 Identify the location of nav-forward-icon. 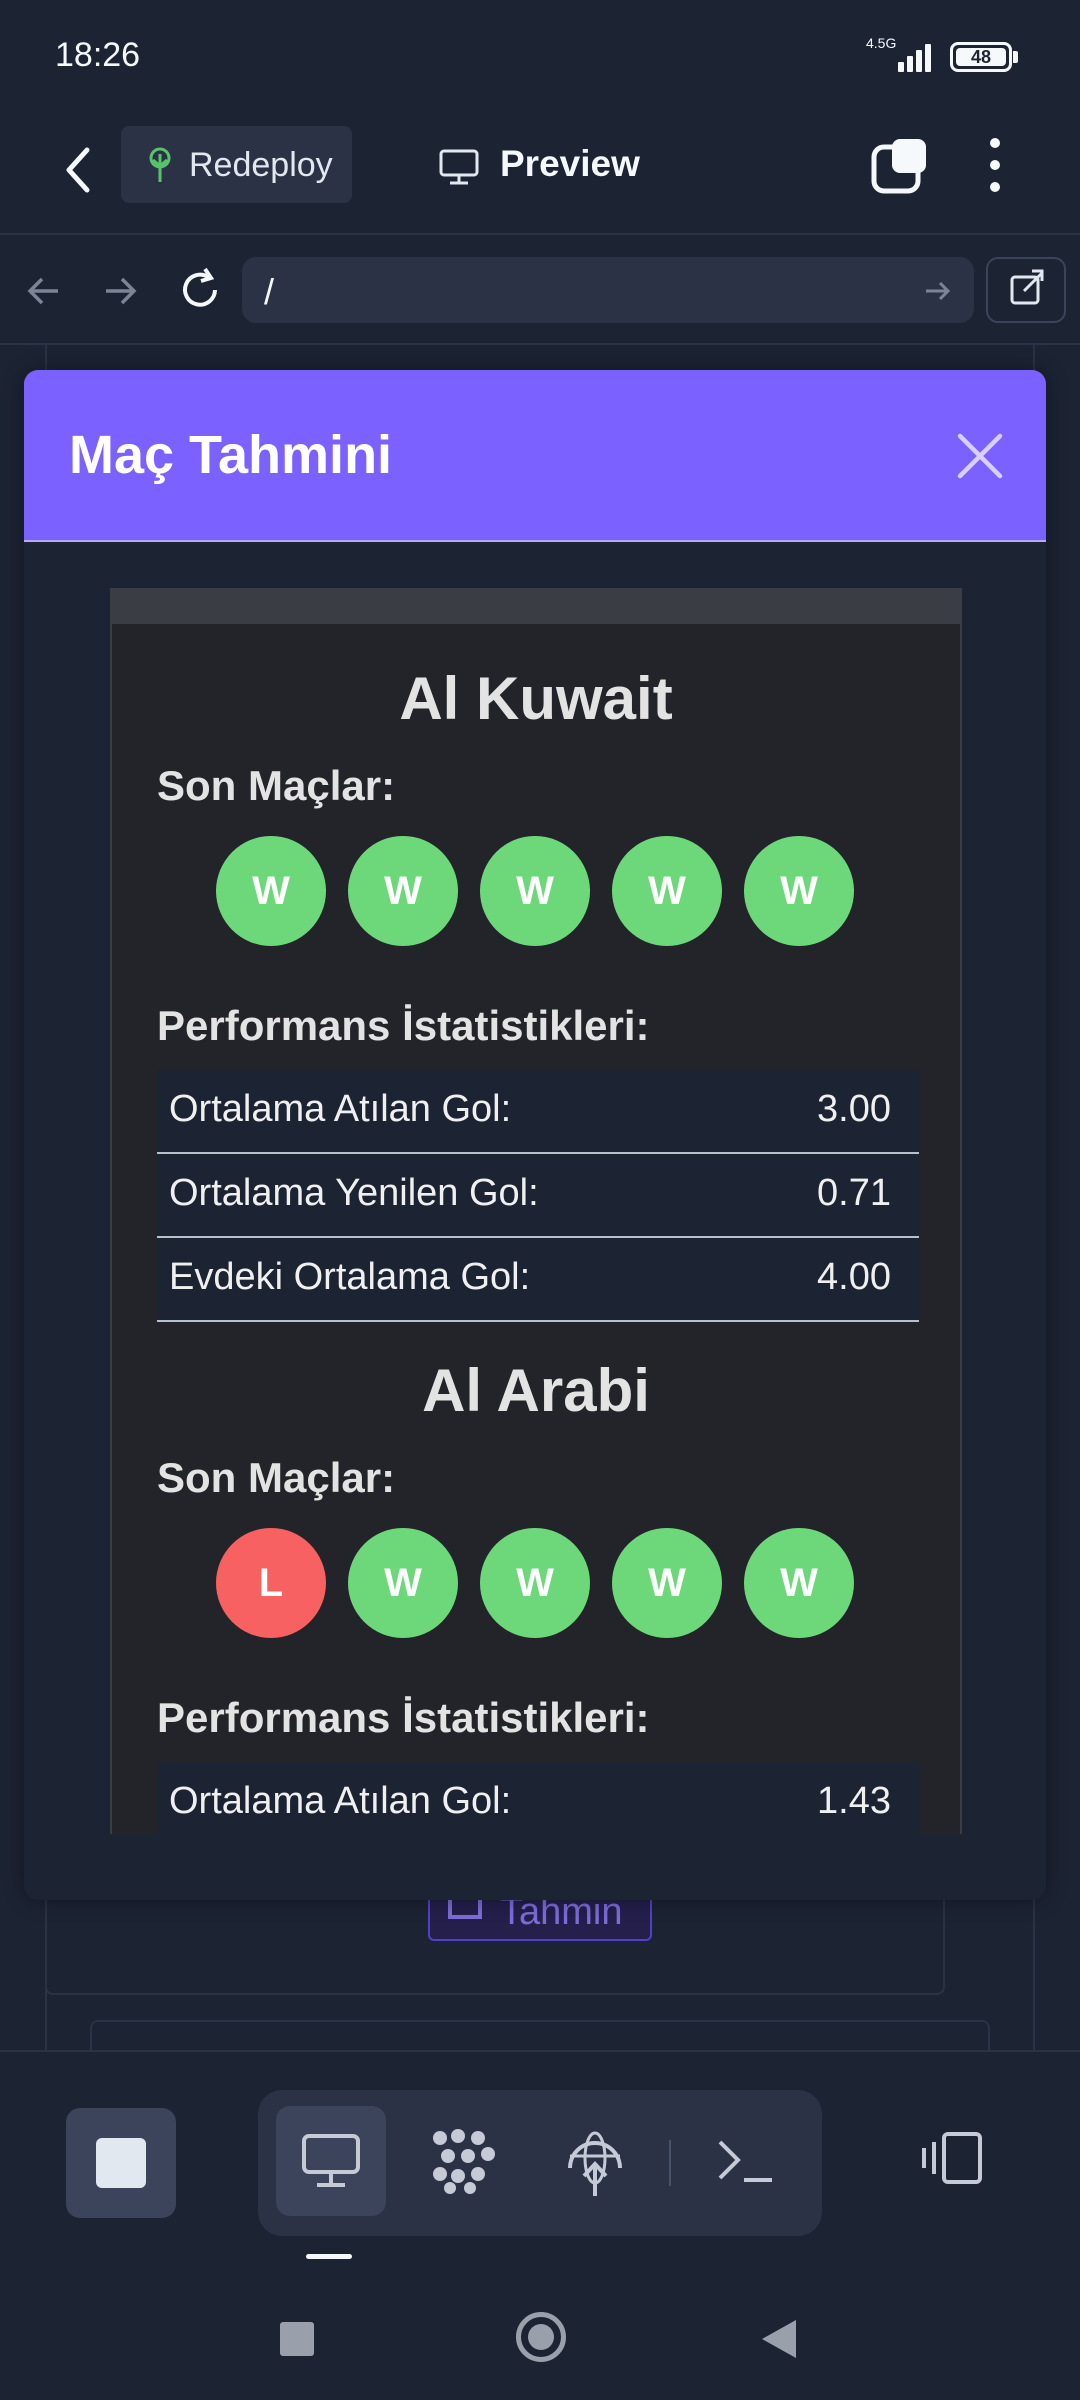
(121, 291).